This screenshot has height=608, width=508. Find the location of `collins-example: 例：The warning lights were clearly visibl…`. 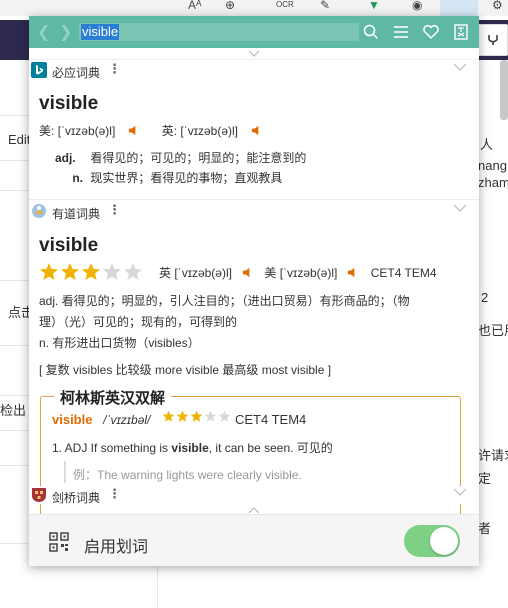

collins-example: 例：The warning lights were clearly visibl… is located at coordinates (187, 474).